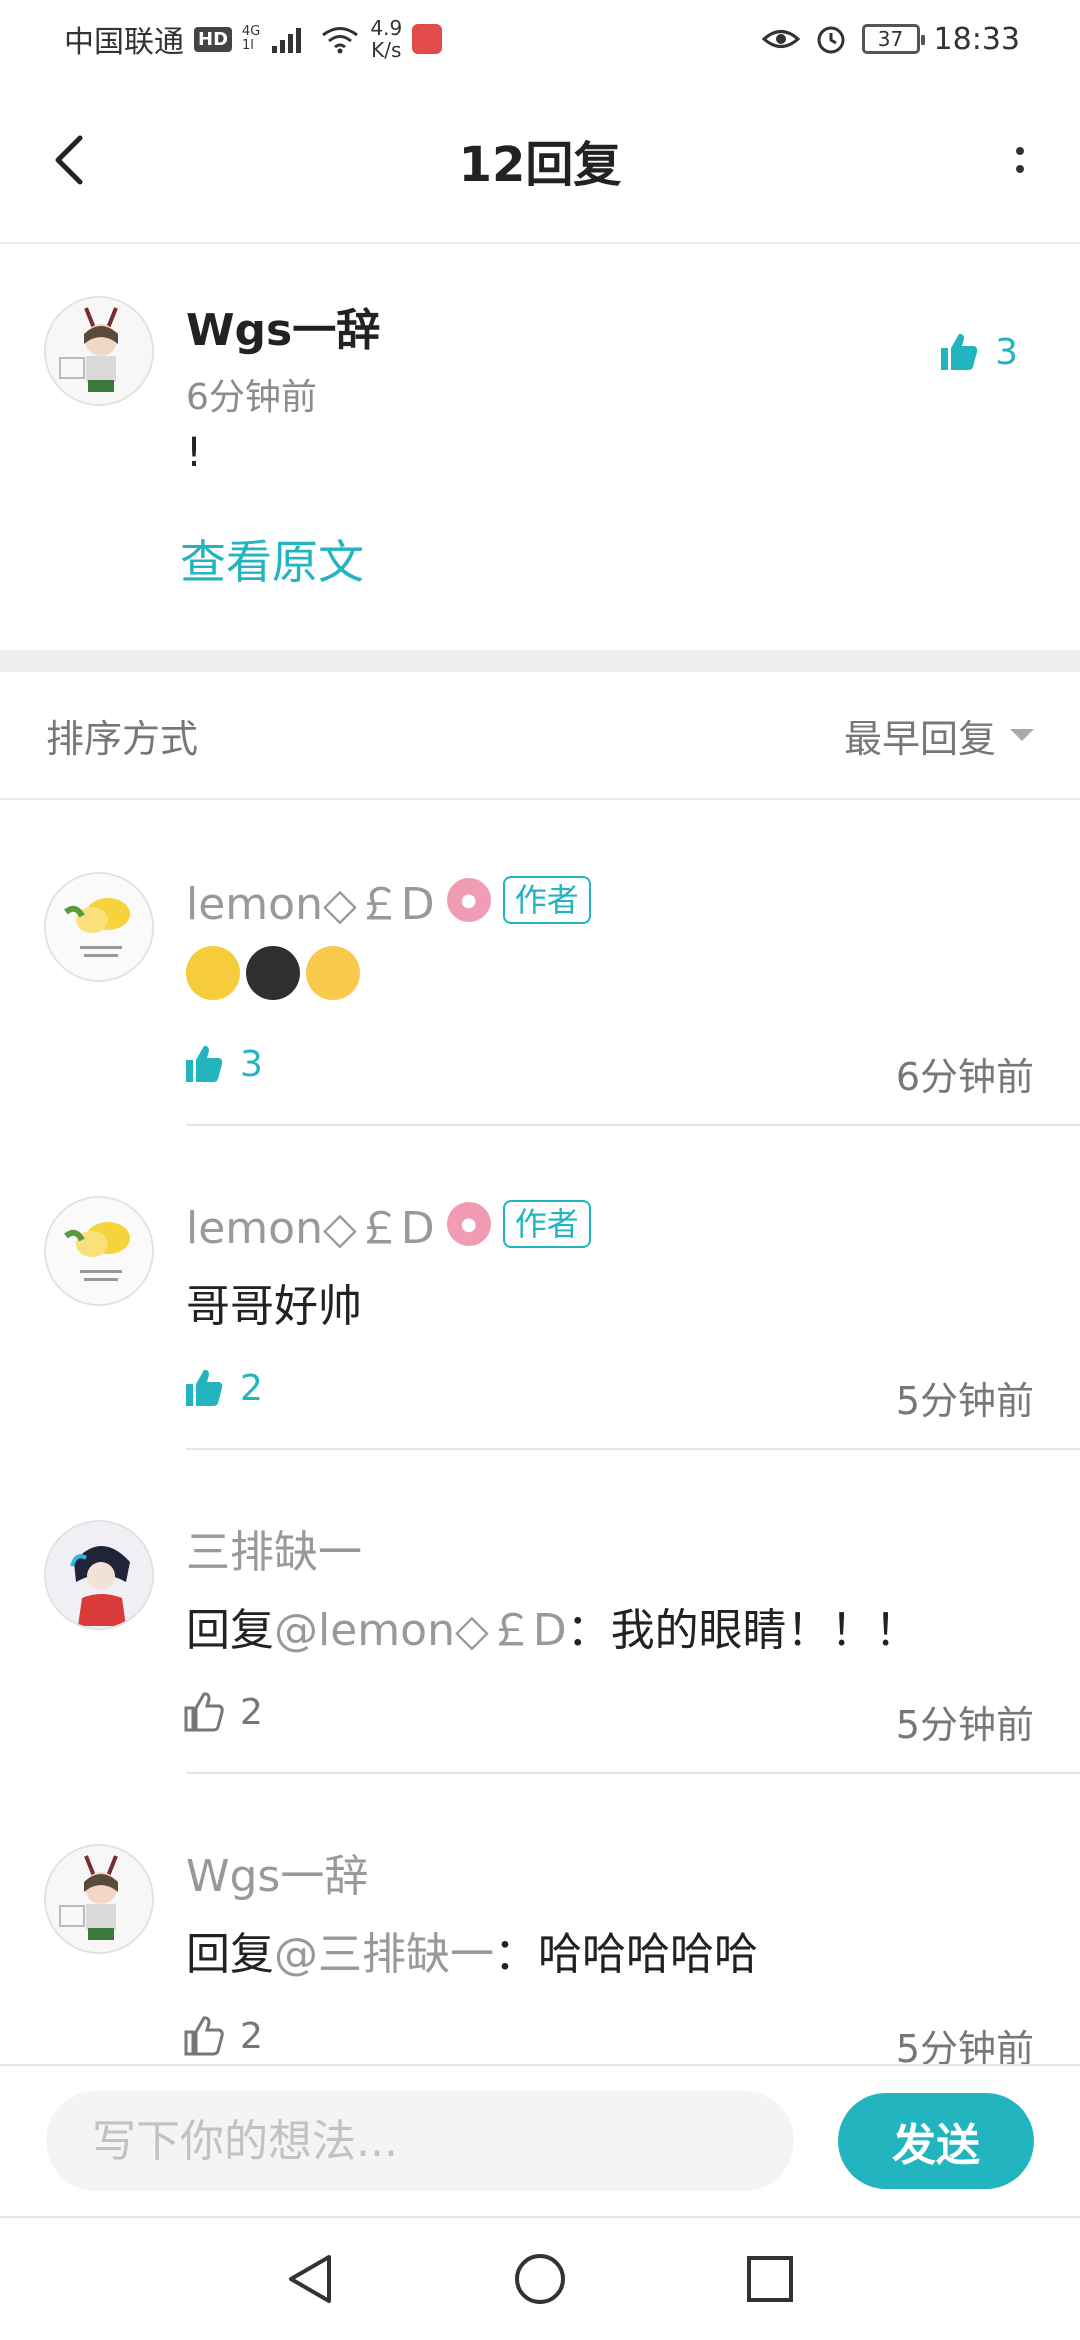 Image resolution: width=1080 pixels, height=2340 pixels. I want to click on smirk-emoji-icon, so click(213, 973).